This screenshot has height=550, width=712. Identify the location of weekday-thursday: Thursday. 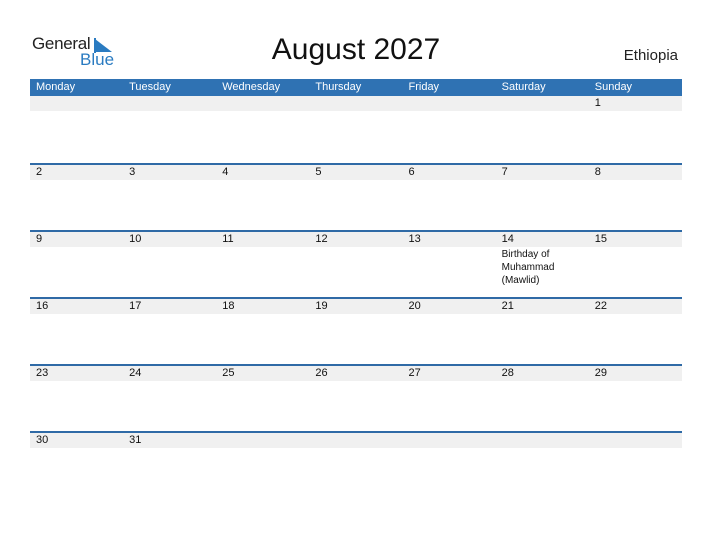
(338, 87).